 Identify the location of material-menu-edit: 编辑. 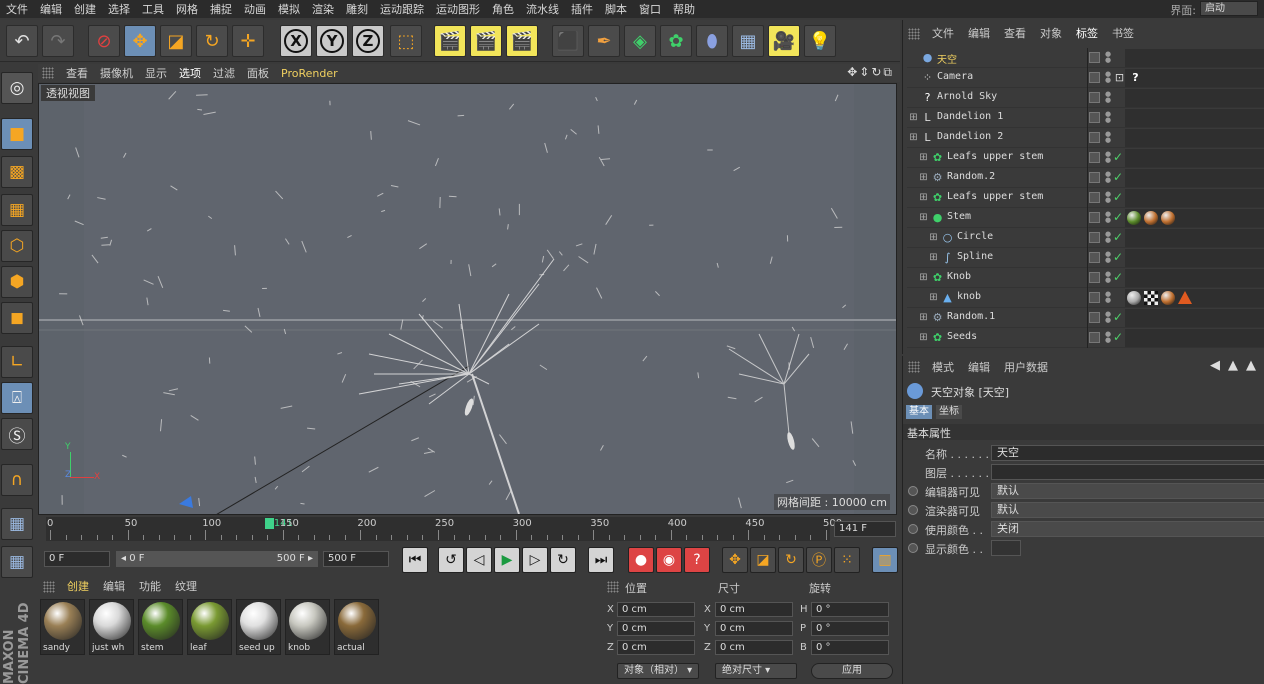
(114, 586).